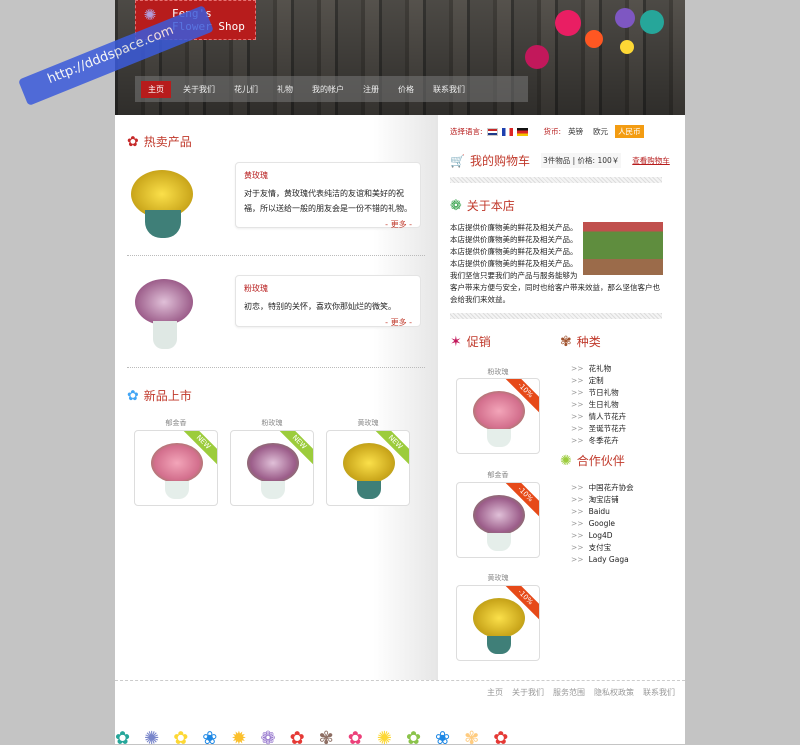  Describe the element at coordinates (272, 423) in the screenshot. I see `new-item-caption: 粉玫瑰` at that location.